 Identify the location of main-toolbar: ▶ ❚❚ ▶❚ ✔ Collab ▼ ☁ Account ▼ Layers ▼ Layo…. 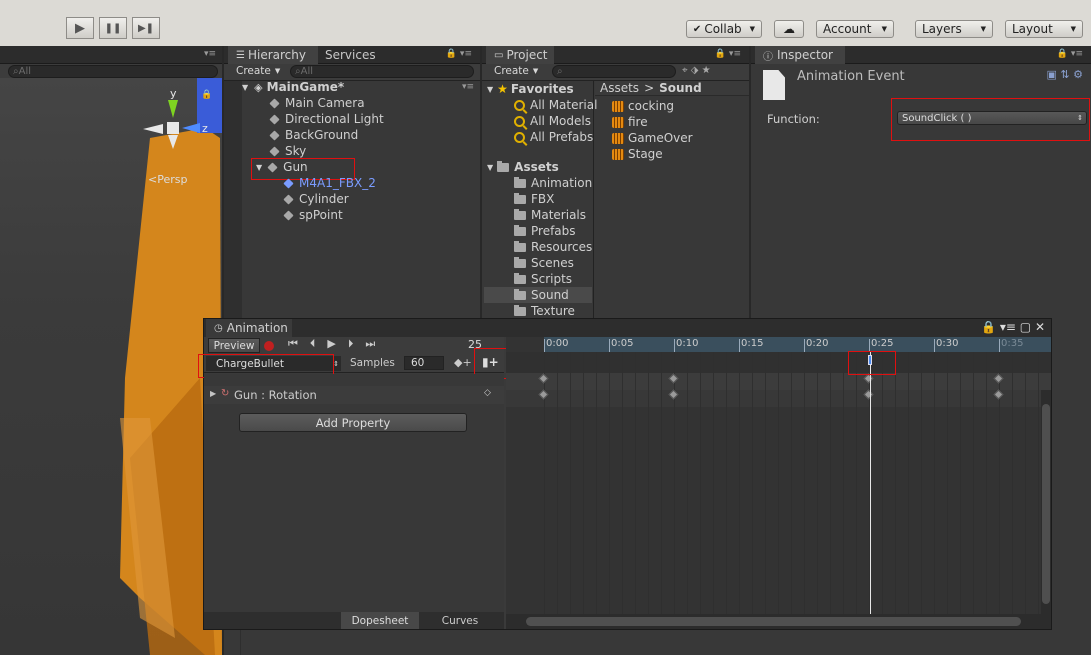
(545, 23).